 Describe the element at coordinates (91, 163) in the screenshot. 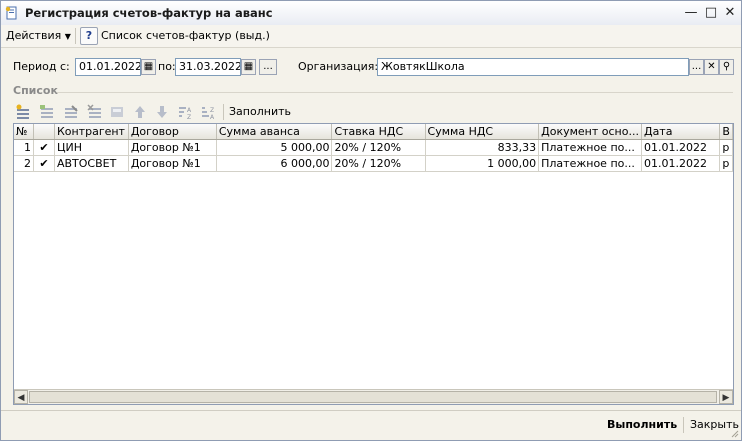

I see `counterparty-cell: АВТОСВЕТ` at that location.